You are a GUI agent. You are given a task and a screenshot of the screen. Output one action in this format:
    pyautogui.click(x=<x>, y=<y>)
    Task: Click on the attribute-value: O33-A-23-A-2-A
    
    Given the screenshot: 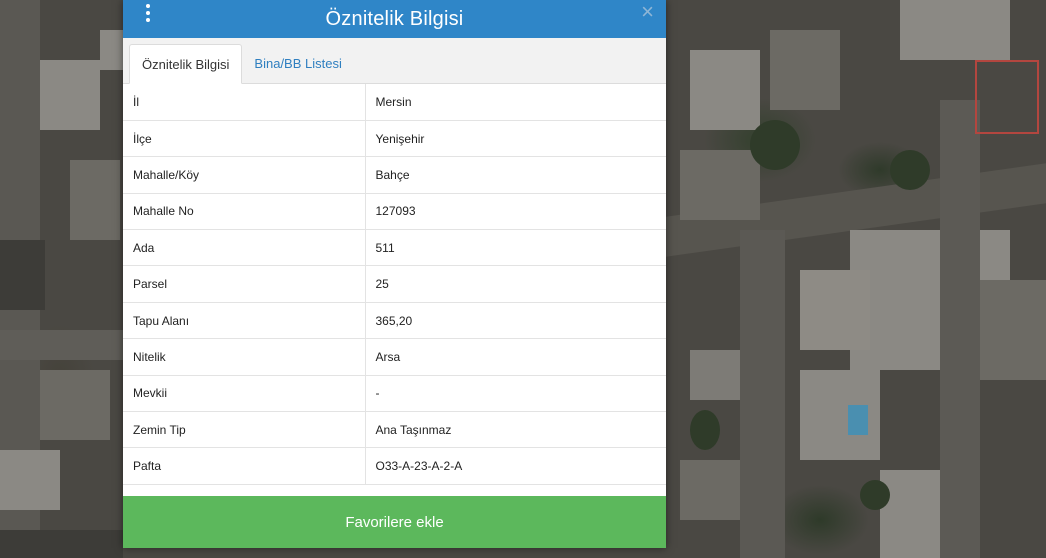 What is the action you would take?
    pyautogui.click(x=515, y=466)
    